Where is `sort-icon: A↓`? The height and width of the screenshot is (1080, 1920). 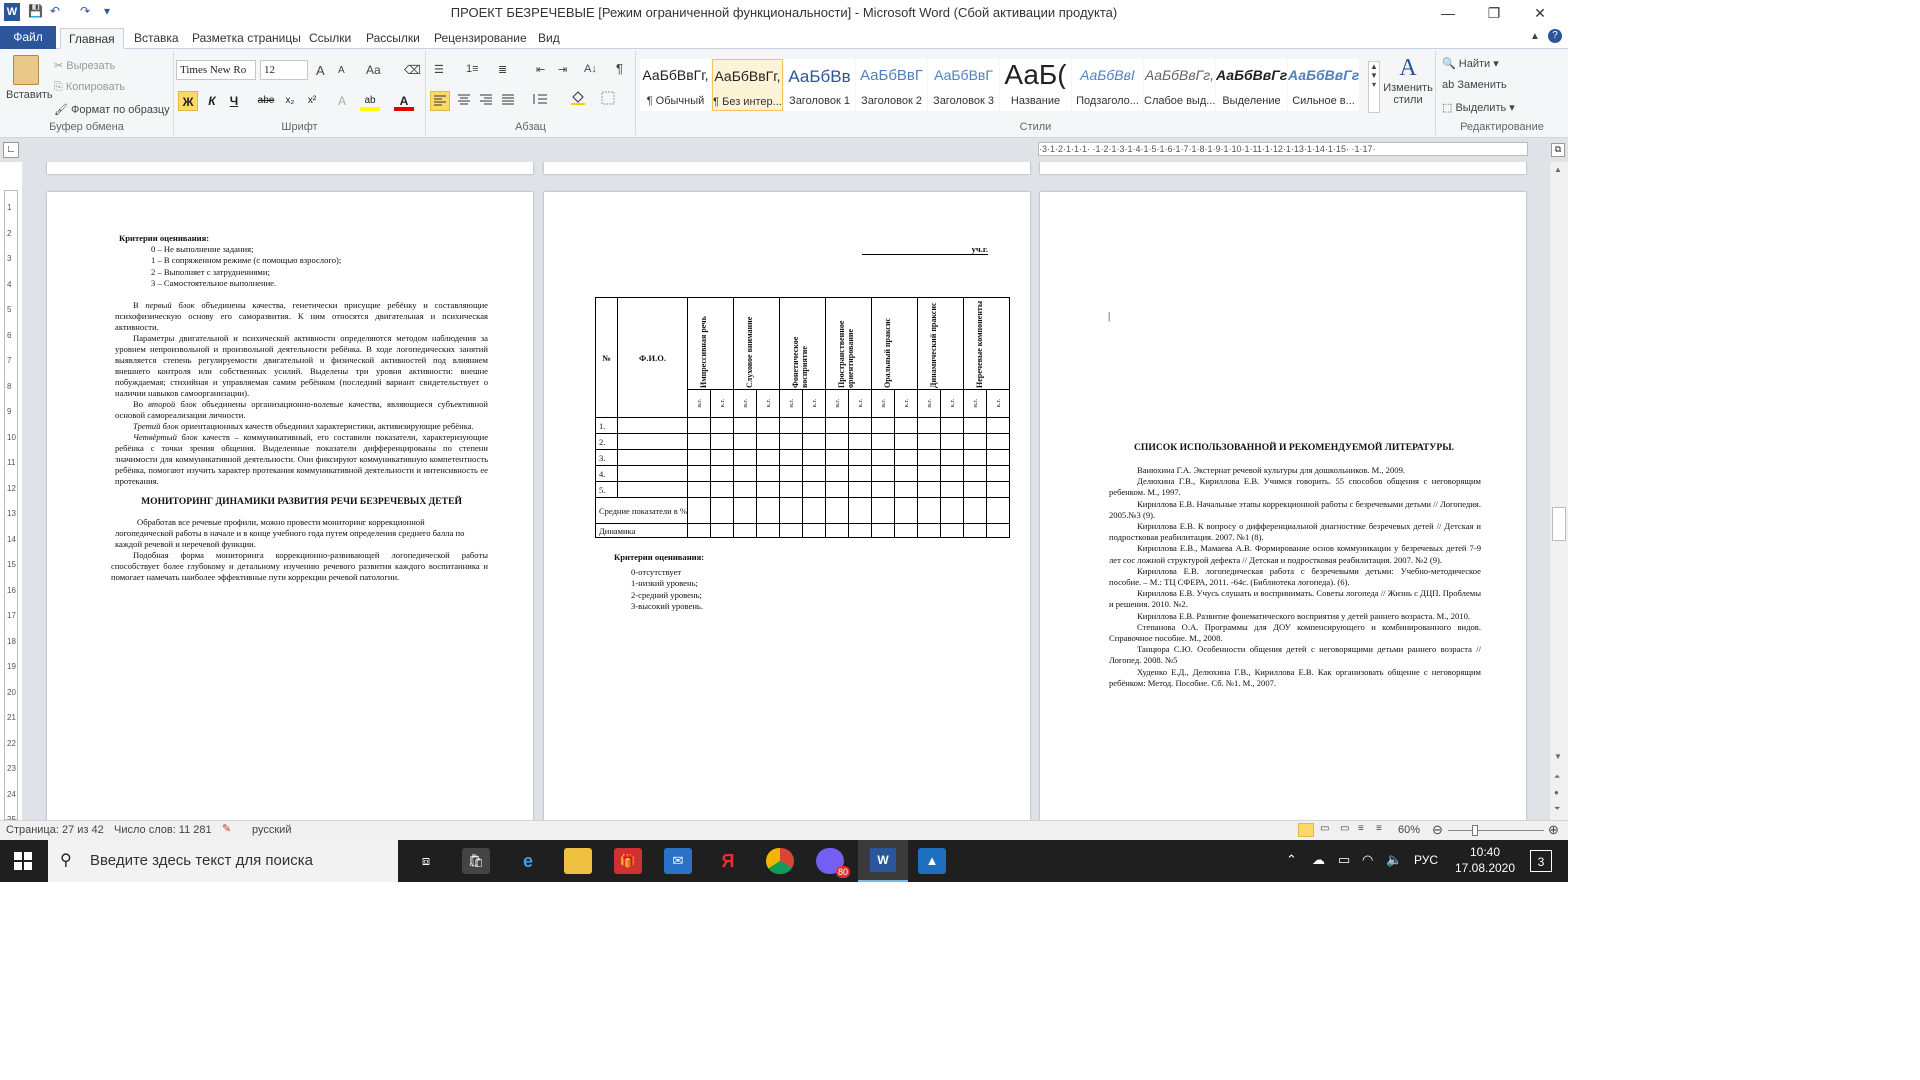 sort-icon: A↓ is located at coordinates (590, 69).